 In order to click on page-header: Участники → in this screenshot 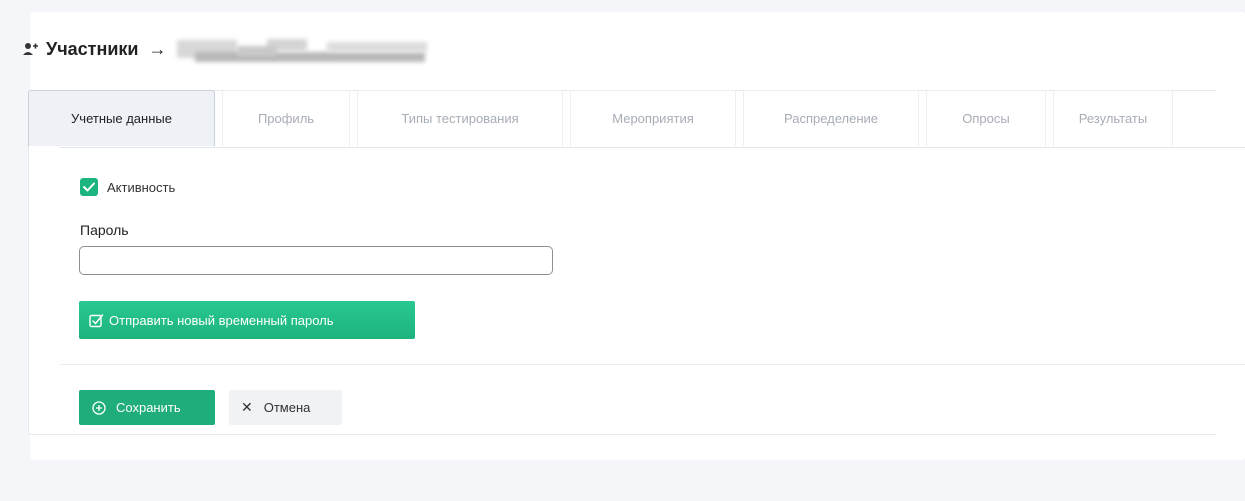, I will do `click(225, 49)`.